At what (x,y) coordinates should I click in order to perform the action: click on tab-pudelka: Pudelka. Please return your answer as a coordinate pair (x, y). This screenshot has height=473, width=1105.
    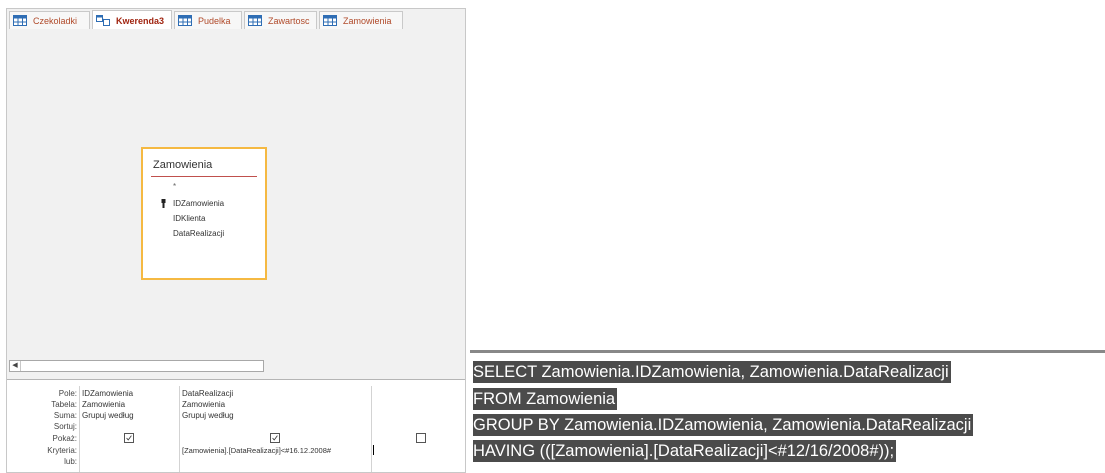
    Looking at the image, I should click on (208, 20).